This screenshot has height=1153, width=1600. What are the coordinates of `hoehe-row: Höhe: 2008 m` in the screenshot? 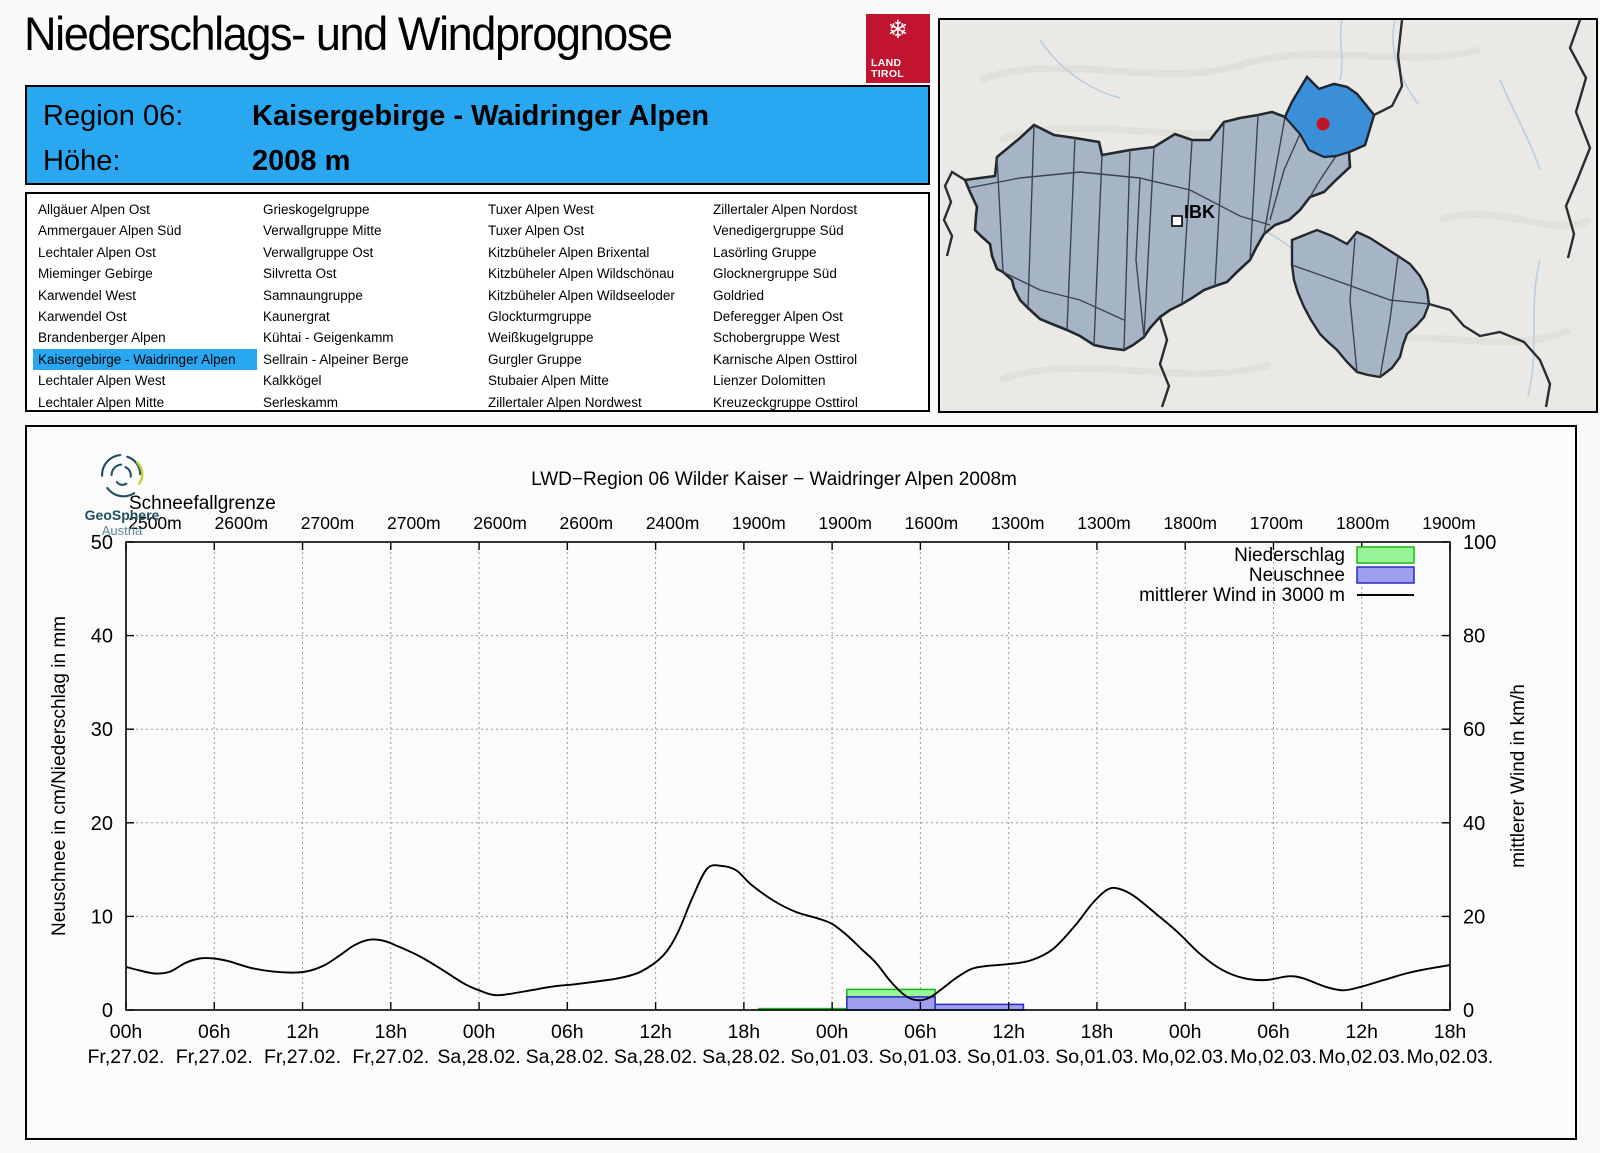 It's located at (480, 161).